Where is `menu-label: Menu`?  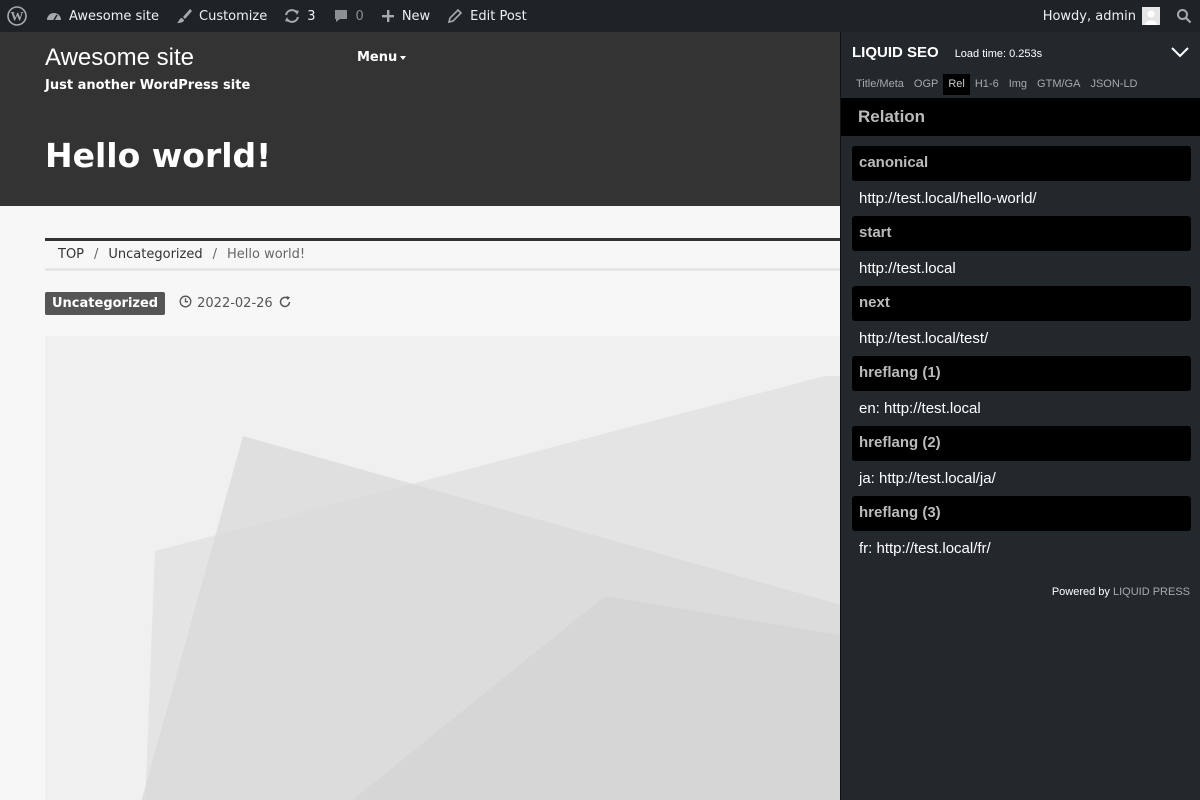
menu-label: Menu is located at coordinates (377, 57).